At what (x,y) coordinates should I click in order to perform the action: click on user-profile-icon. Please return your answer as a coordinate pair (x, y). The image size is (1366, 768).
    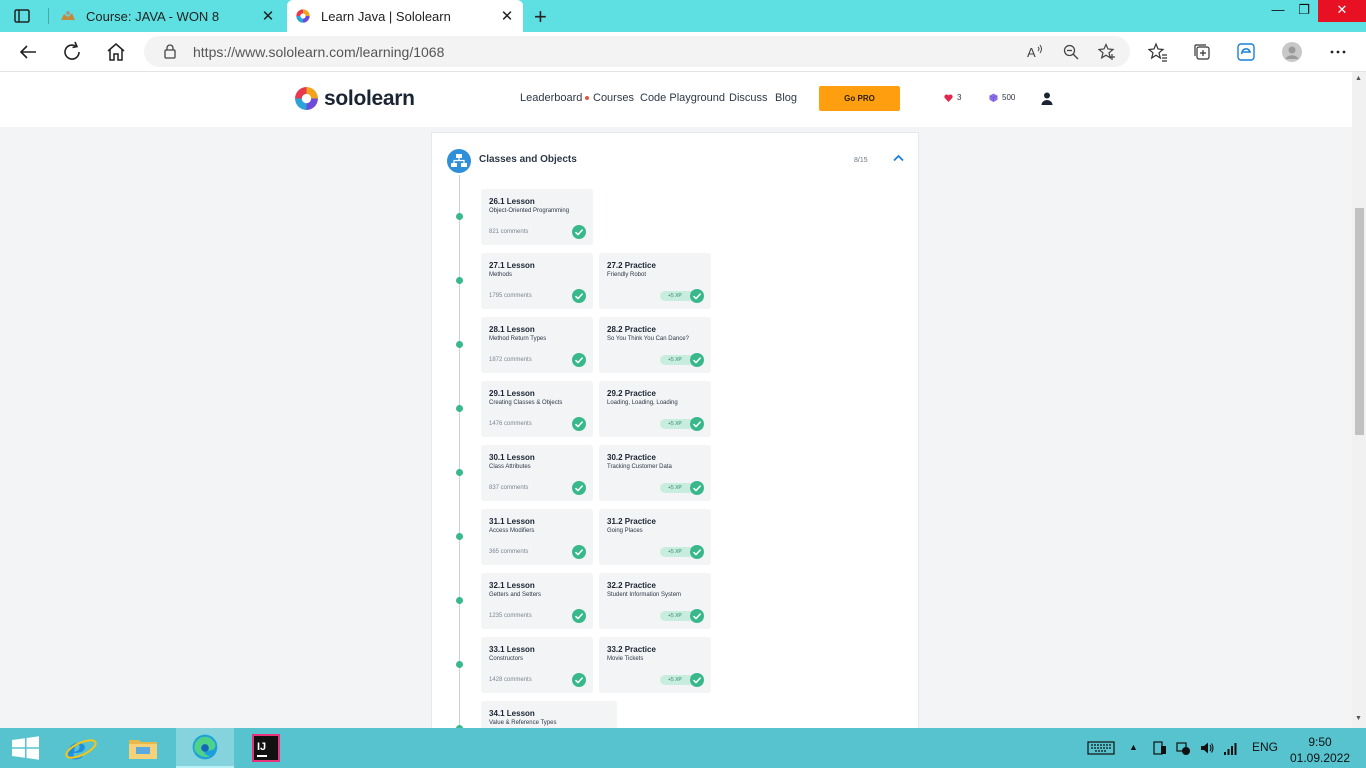
    Looking at the image, I should click on (1047, 98).